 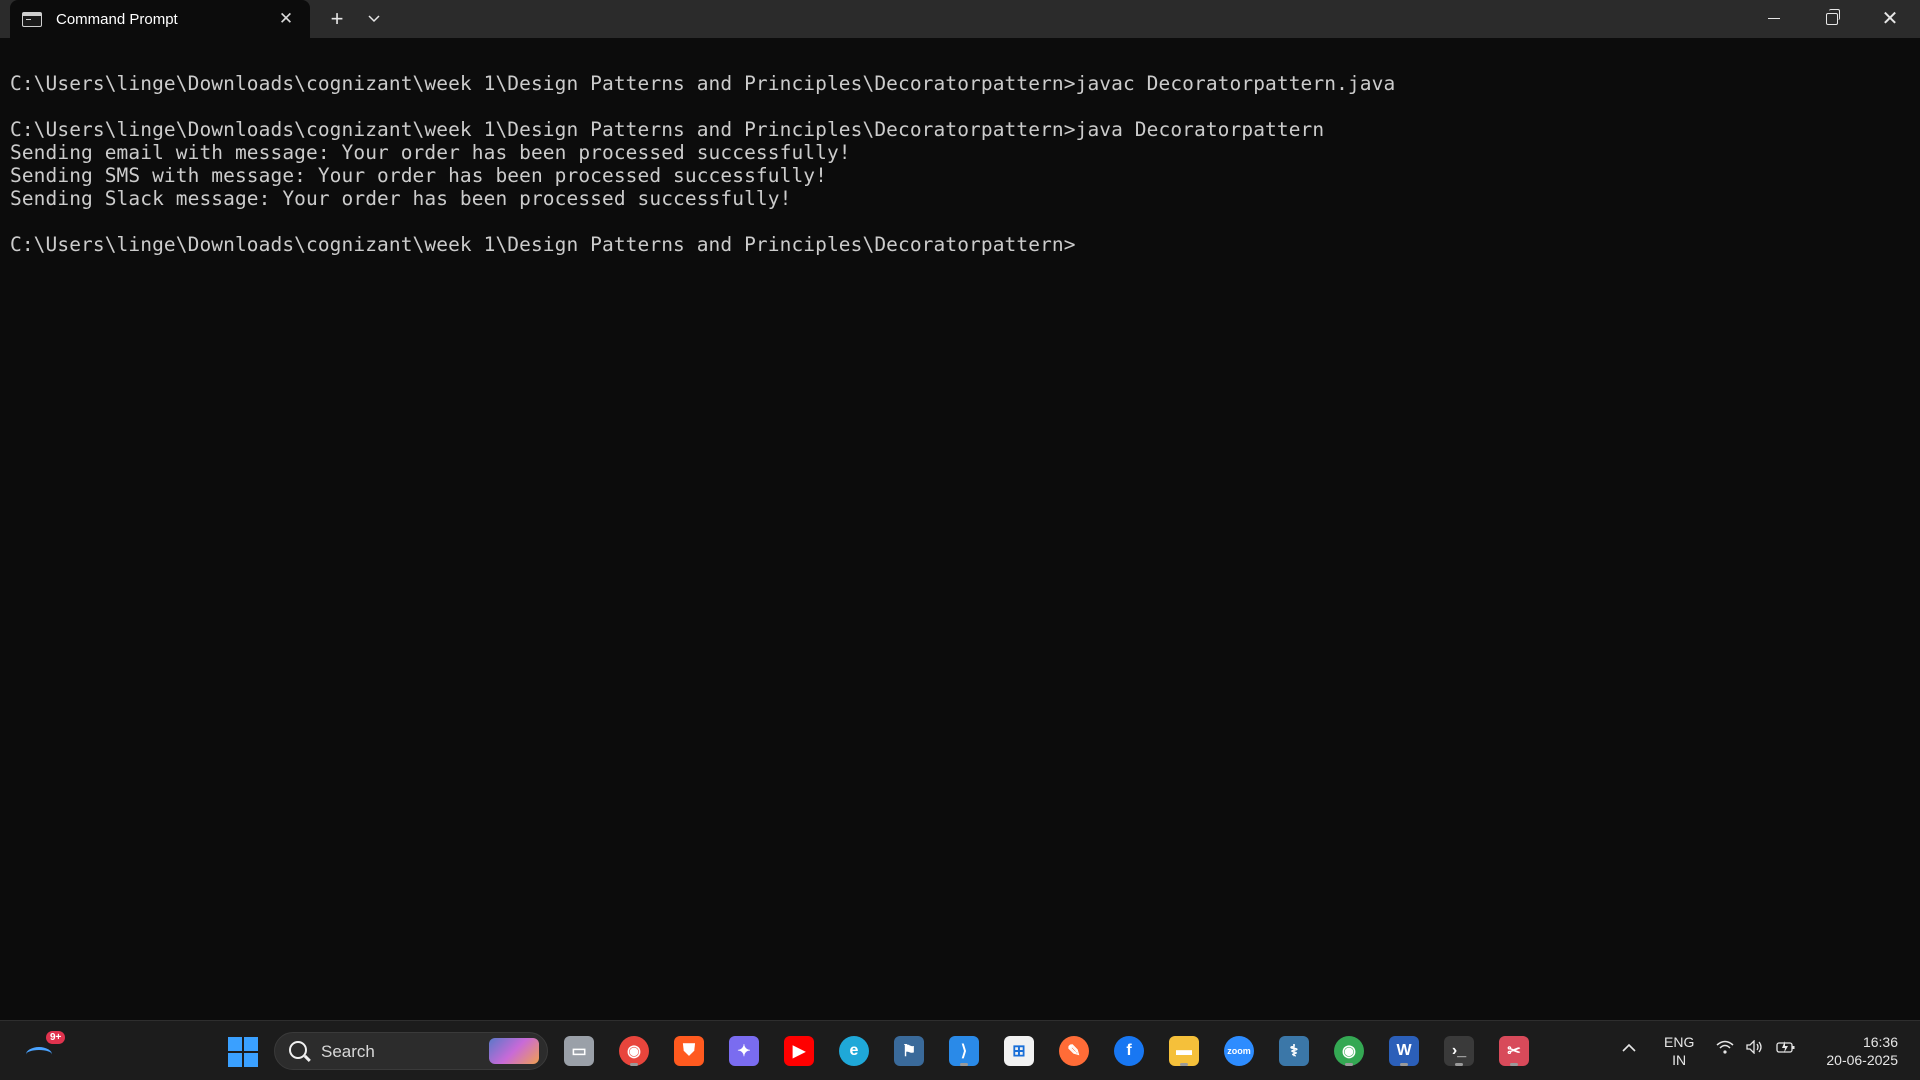 I want to click on vscode-glyph: ⟩, so click(x=964, y=1051).